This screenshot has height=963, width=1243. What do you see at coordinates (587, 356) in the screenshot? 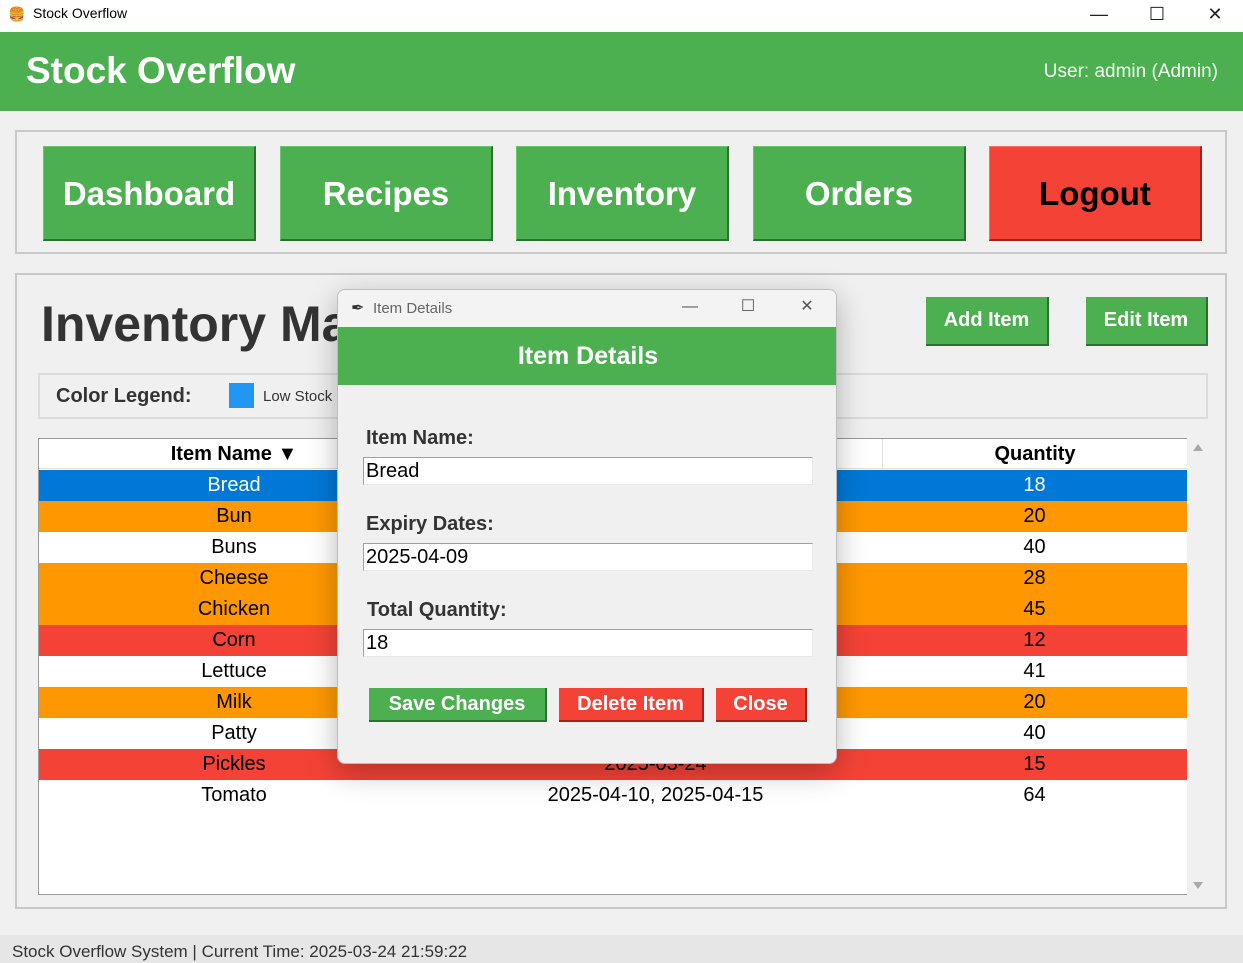
I see `dialog-header: Item Details` at bounding box center [587, 356].